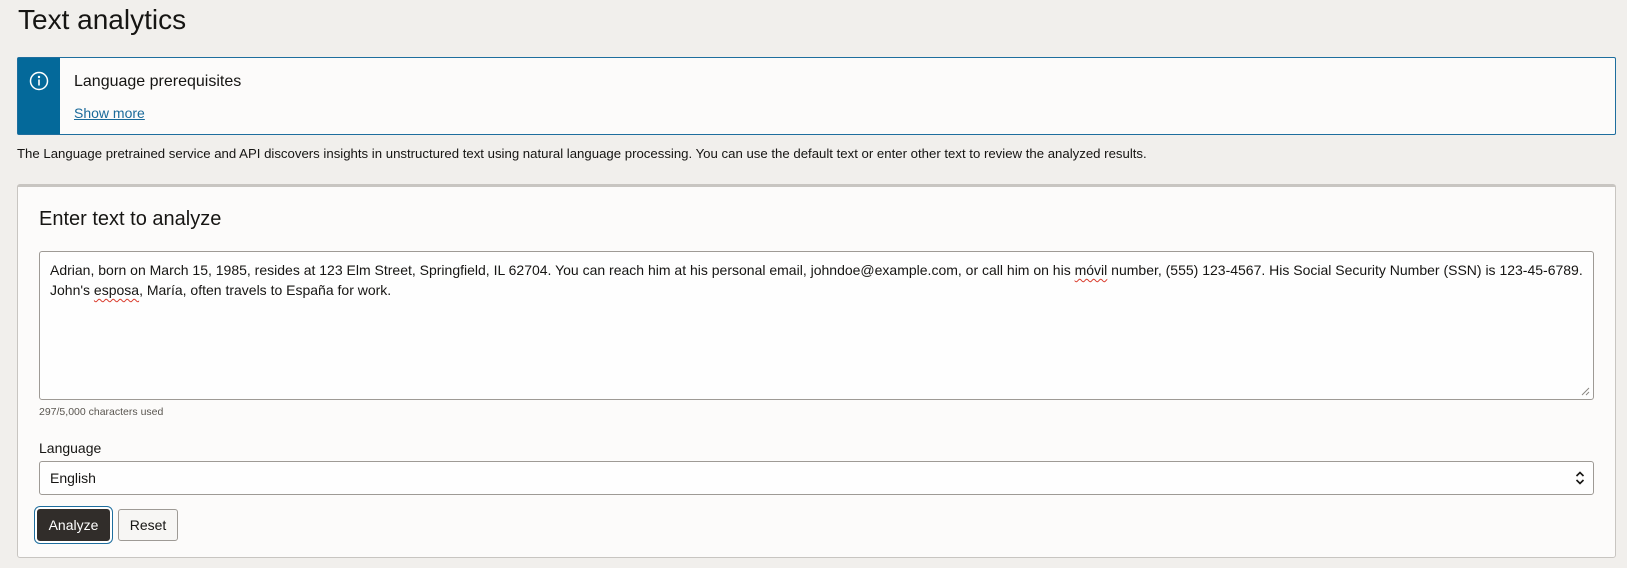 Image resolution: width=1627 pixels, height=568 pixels. I want to click on info-banner-strip, so click(39, 96).